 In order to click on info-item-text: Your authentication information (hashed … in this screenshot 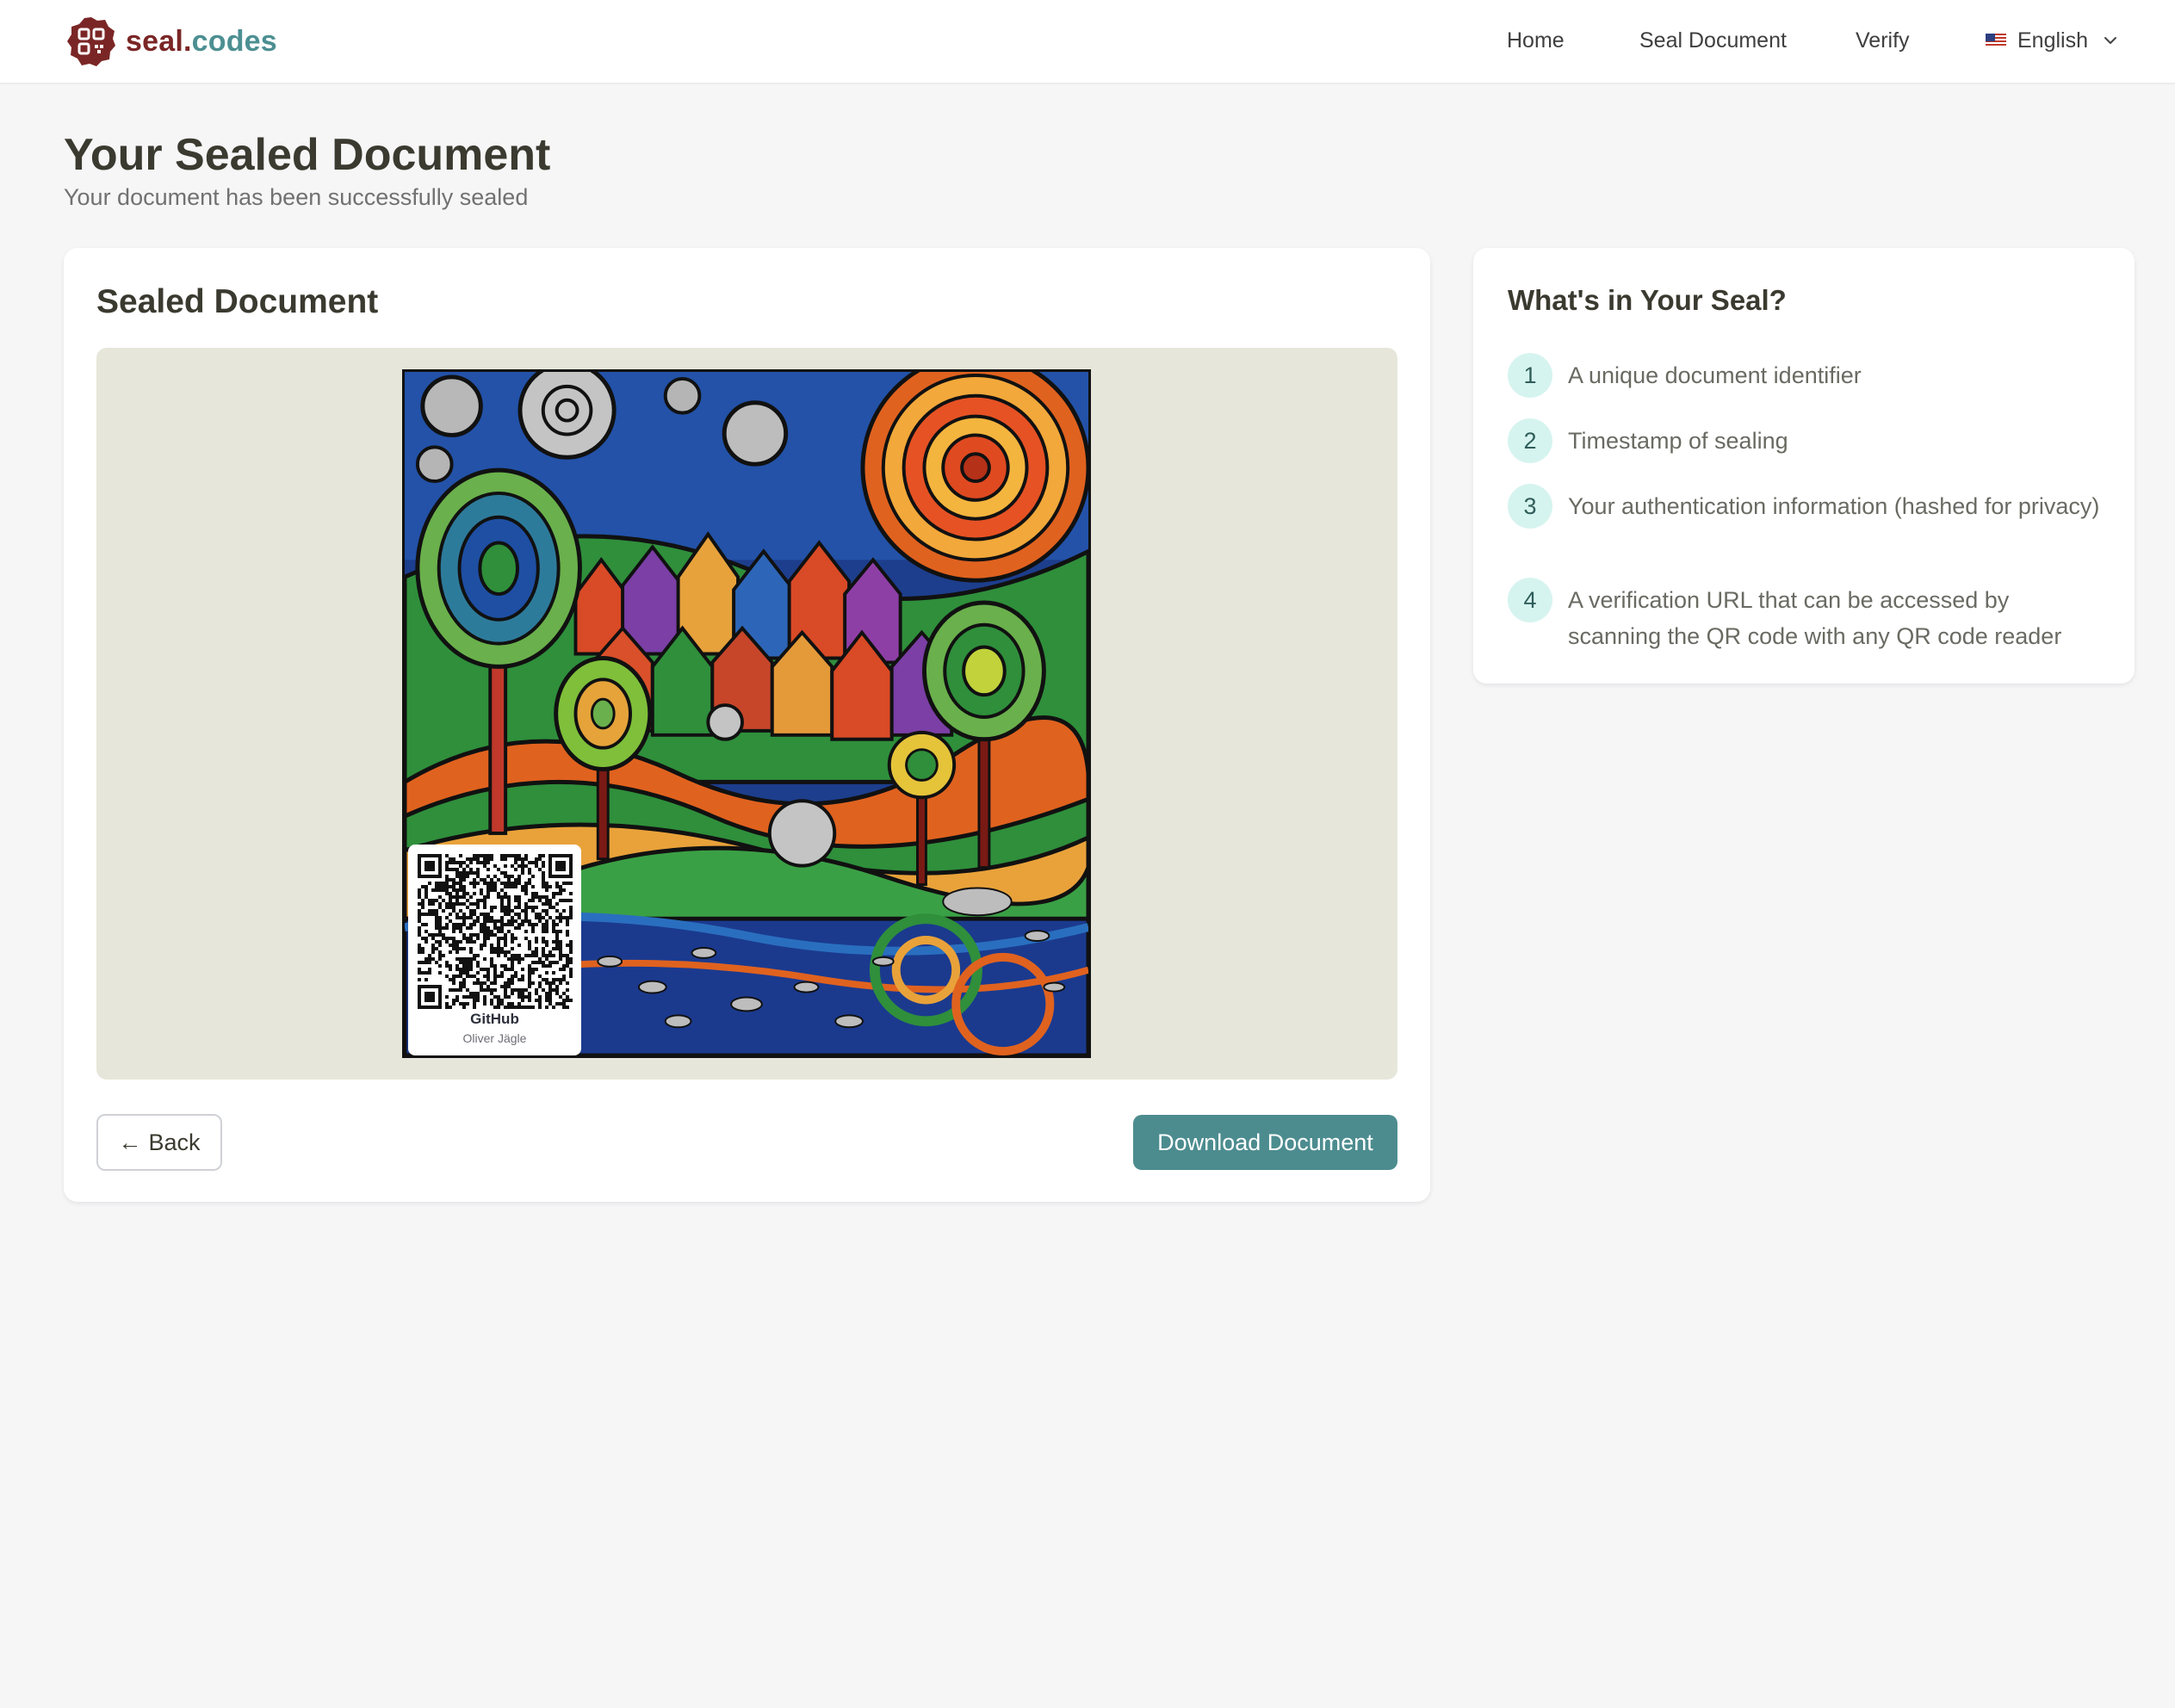, I will do `click(1834, 506)`.